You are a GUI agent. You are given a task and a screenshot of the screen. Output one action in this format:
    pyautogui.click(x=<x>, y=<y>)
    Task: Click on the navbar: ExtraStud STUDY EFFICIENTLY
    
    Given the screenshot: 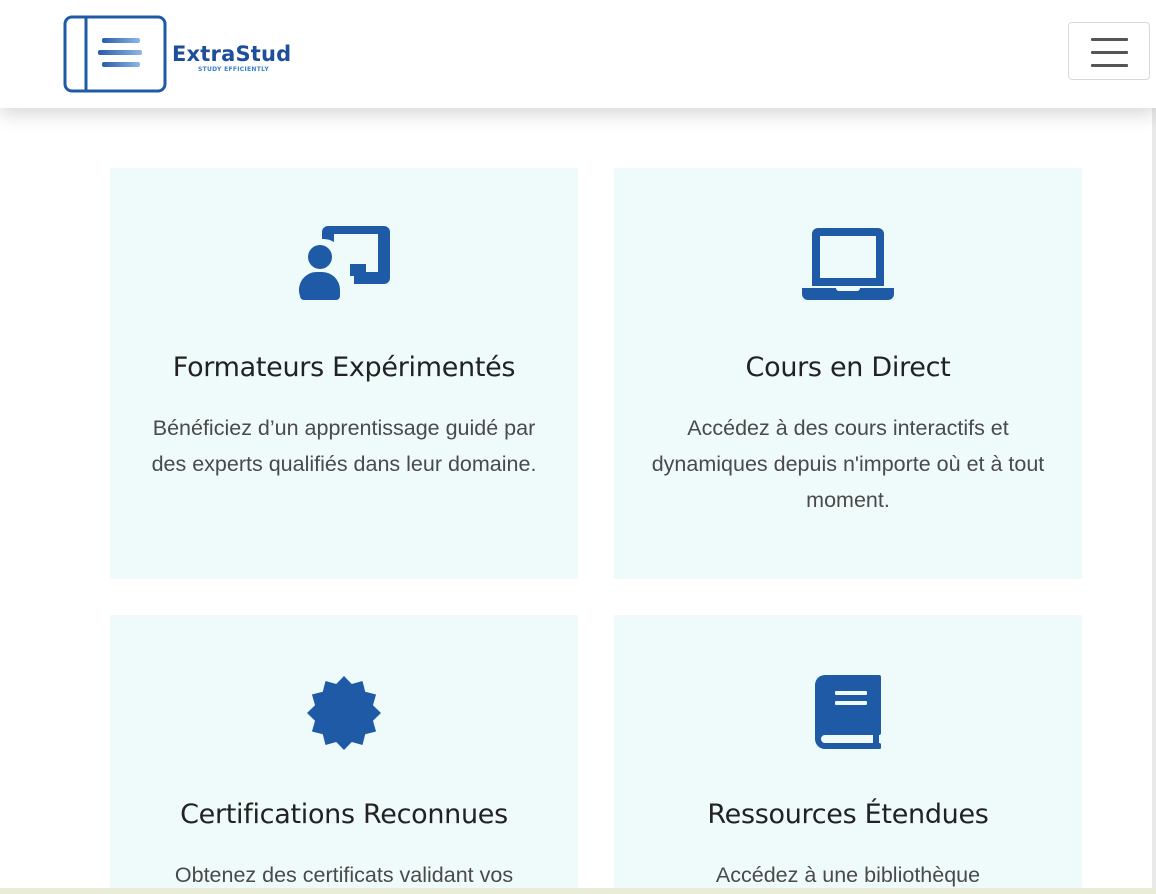 What is the action you would take?
    pyautogui.click(x=578, y=54)
    